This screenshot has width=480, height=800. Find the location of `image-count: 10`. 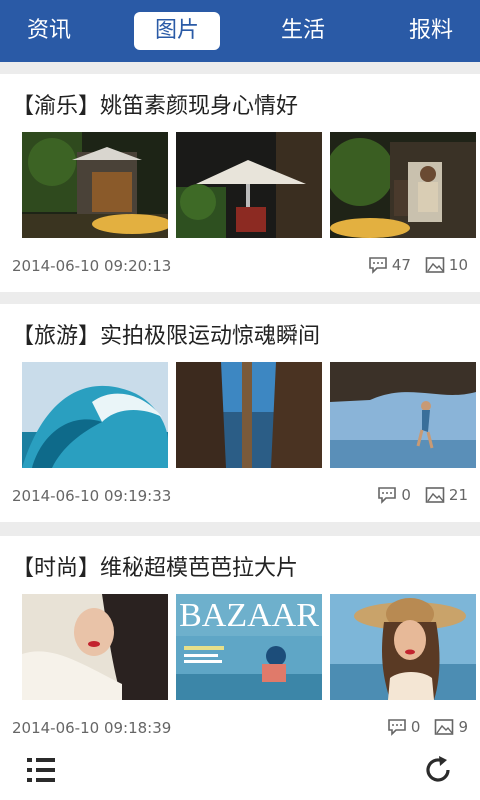

image-count: 10 is located at coordinates (458, 265).